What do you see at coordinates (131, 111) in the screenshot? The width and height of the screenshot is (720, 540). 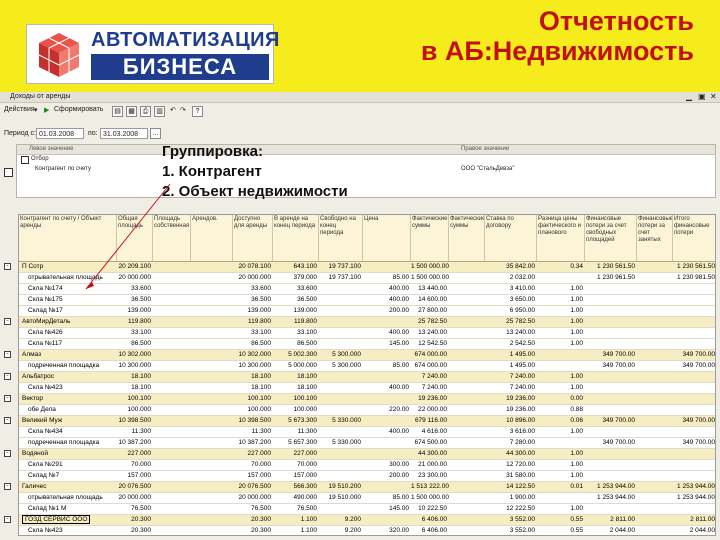 I see `table-icon: ▦` at bounding box center [131, 111].